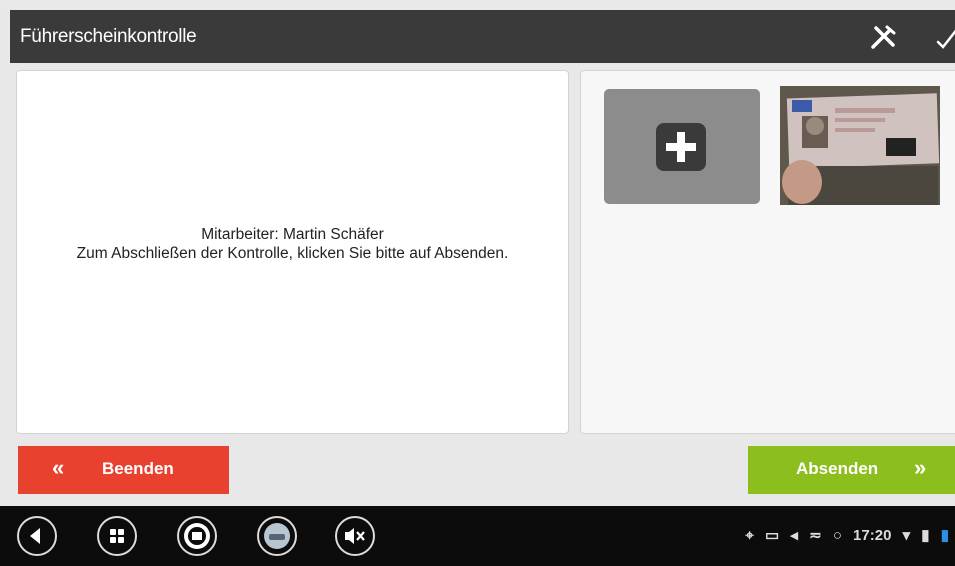  Describe the element at coordinates (925, 535) in the screenshot. I see `signal-icon: ▮` at that location.